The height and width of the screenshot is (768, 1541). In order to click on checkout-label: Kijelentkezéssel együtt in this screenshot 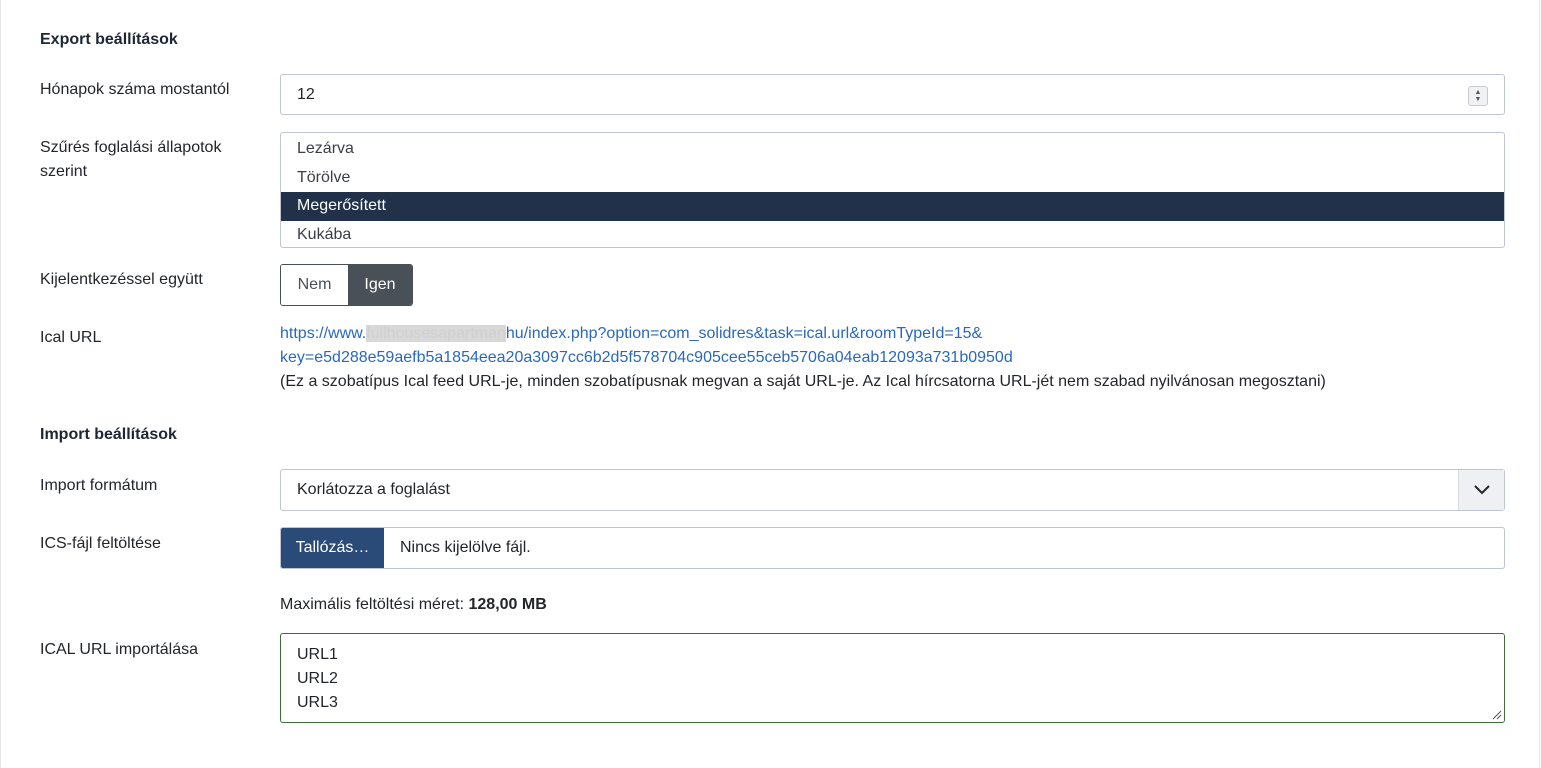, I will do `click(121, 279)`.